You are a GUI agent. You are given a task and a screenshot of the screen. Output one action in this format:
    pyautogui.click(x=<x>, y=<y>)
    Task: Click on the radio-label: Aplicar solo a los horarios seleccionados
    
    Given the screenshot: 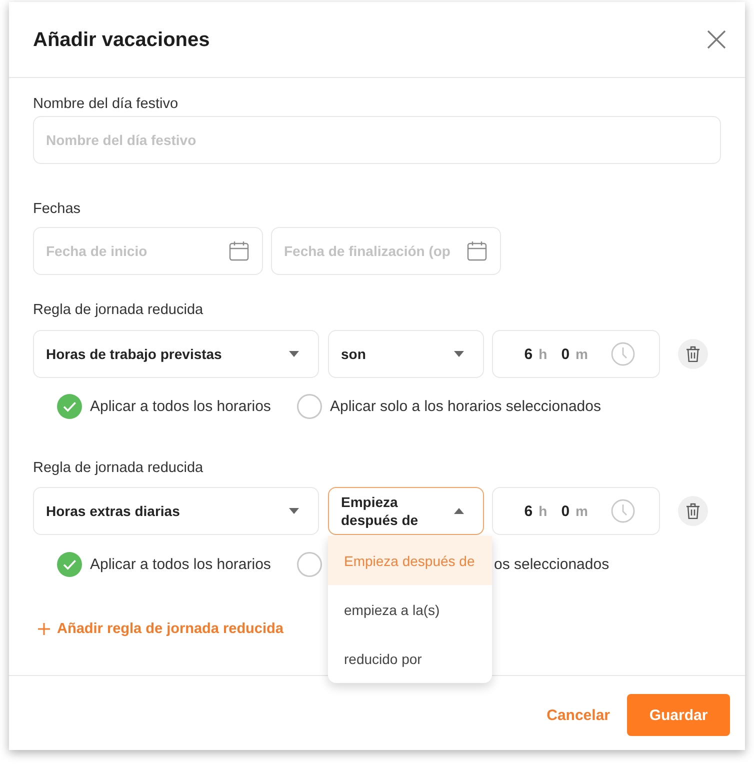 What is the action you would take?
    pyautogui.click(x=465, y=406)
    